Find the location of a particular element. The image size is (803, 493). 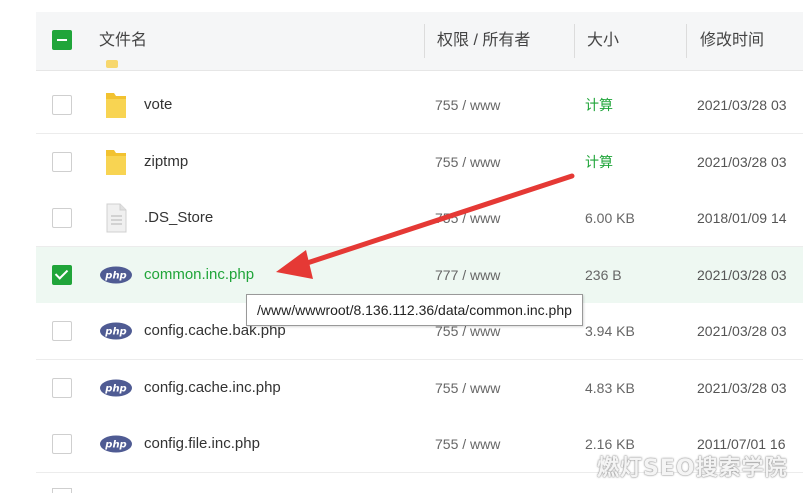

table-row: .DS_Store 755 / www 6.00 KB 2018/01/09 14 is located at coordinates (419, 218).